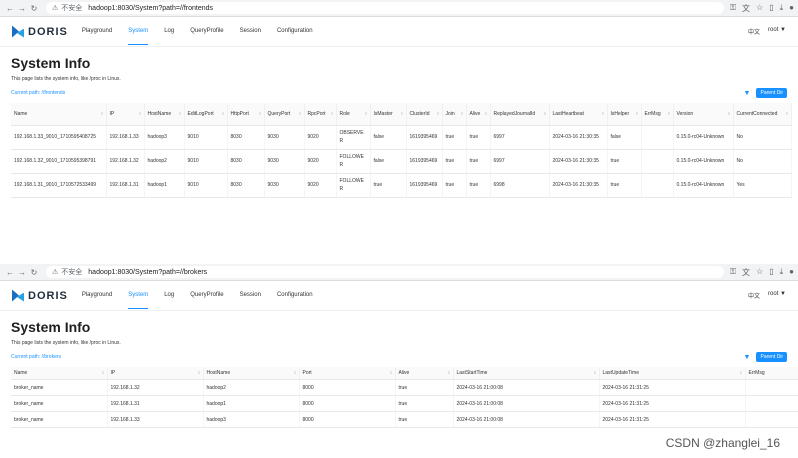 This screenshot has width=798, height=458. I want to click on column-header: Join ⇕, so click(454, 114).